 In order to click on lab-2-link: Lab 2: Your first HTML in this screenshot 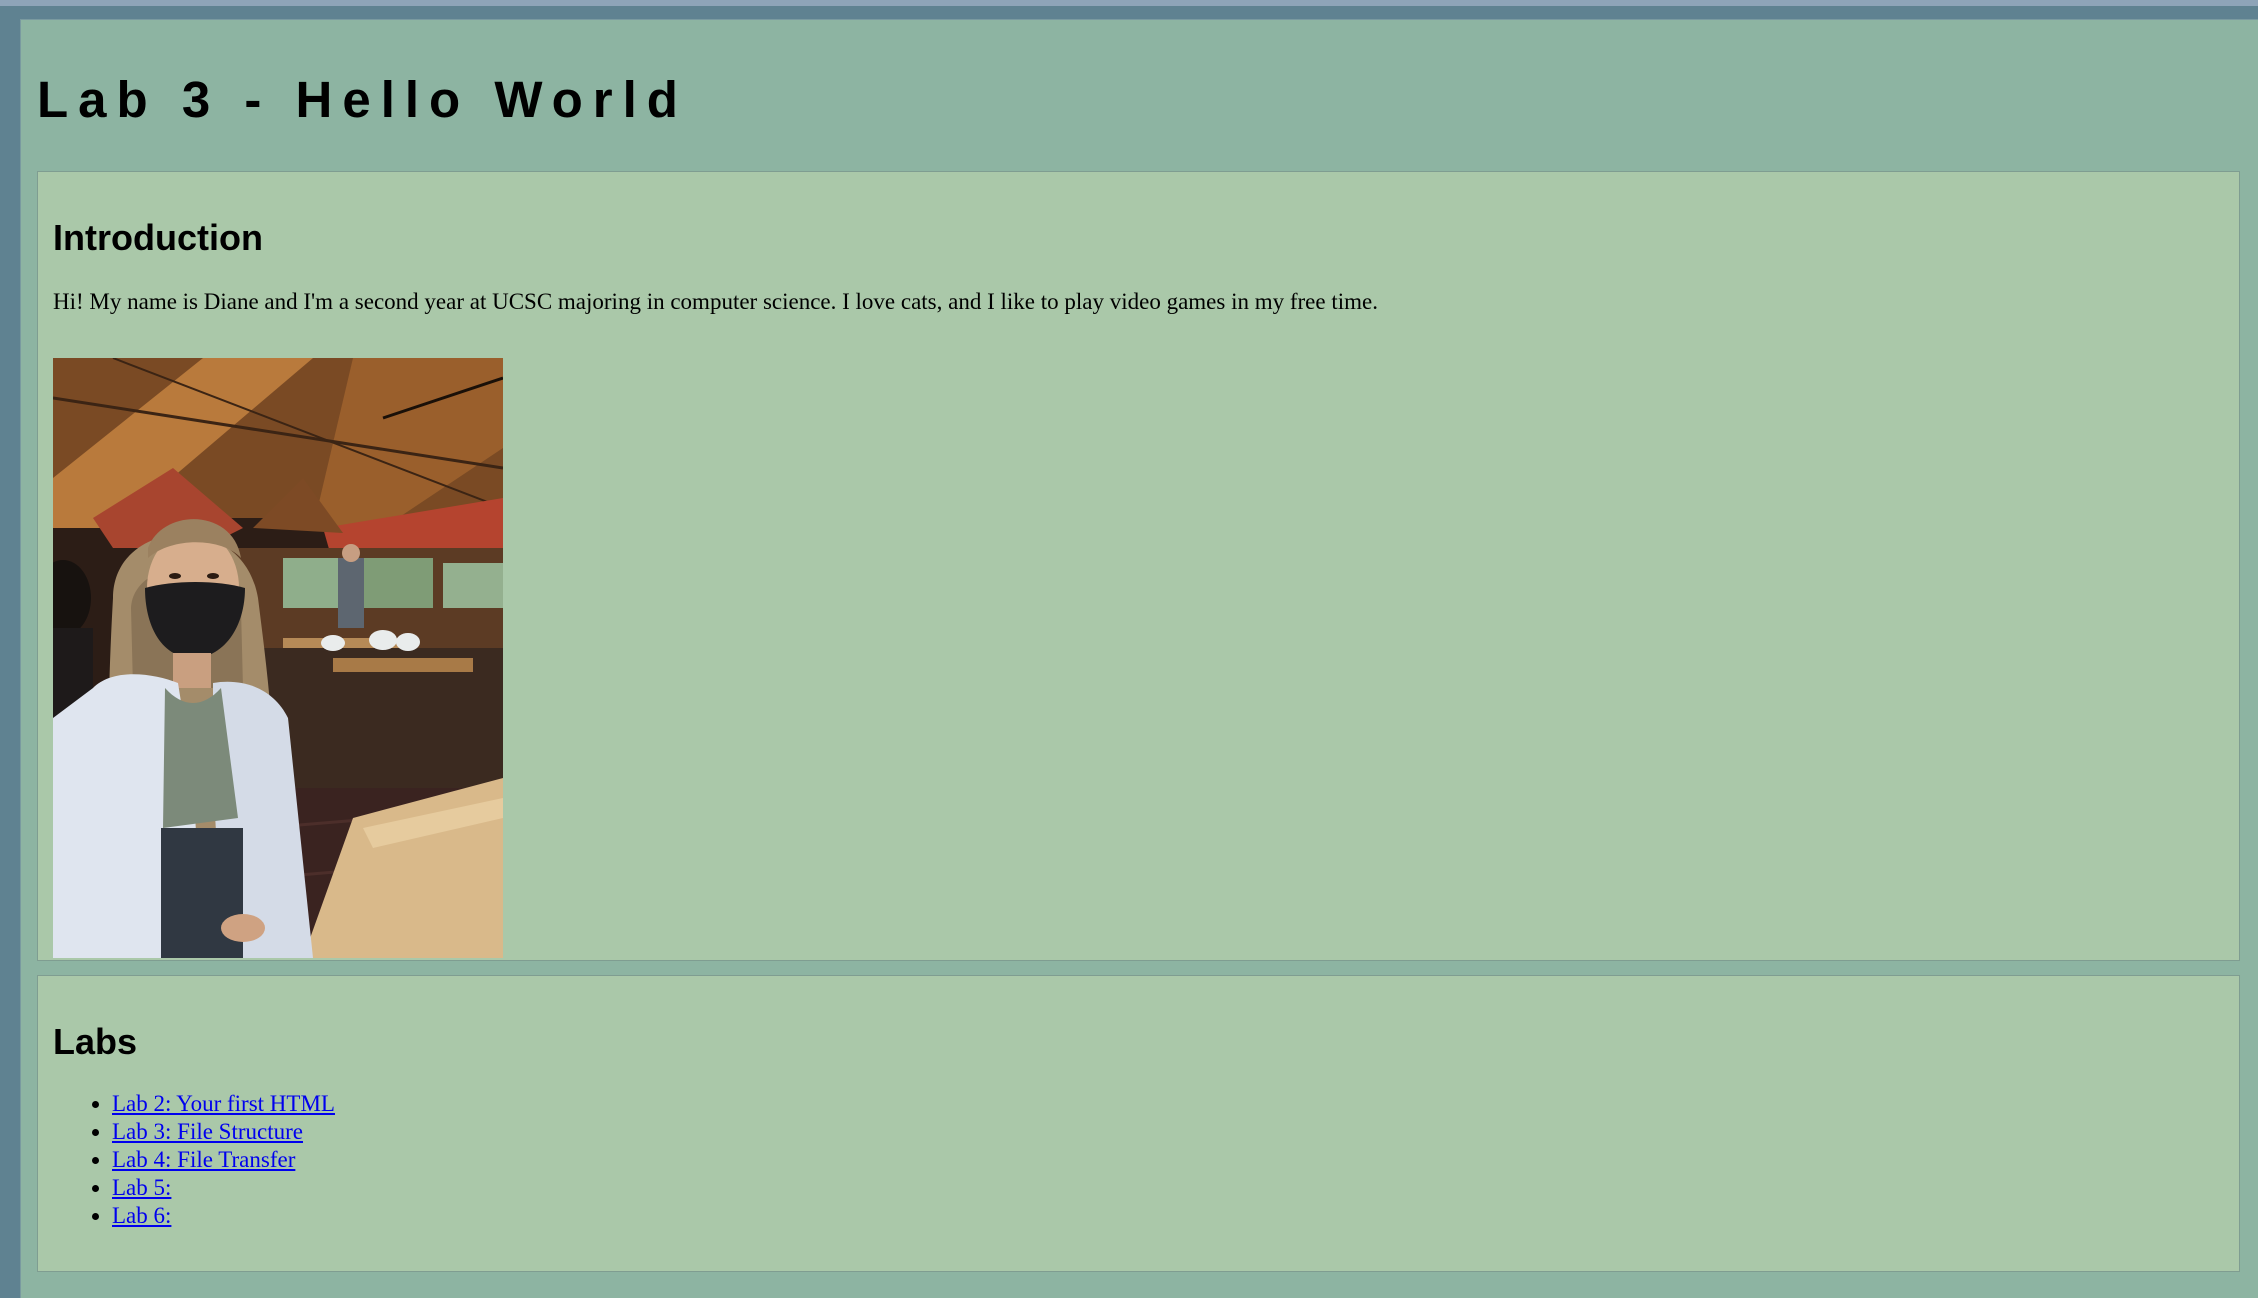, I will do `click(223, 1103)`.